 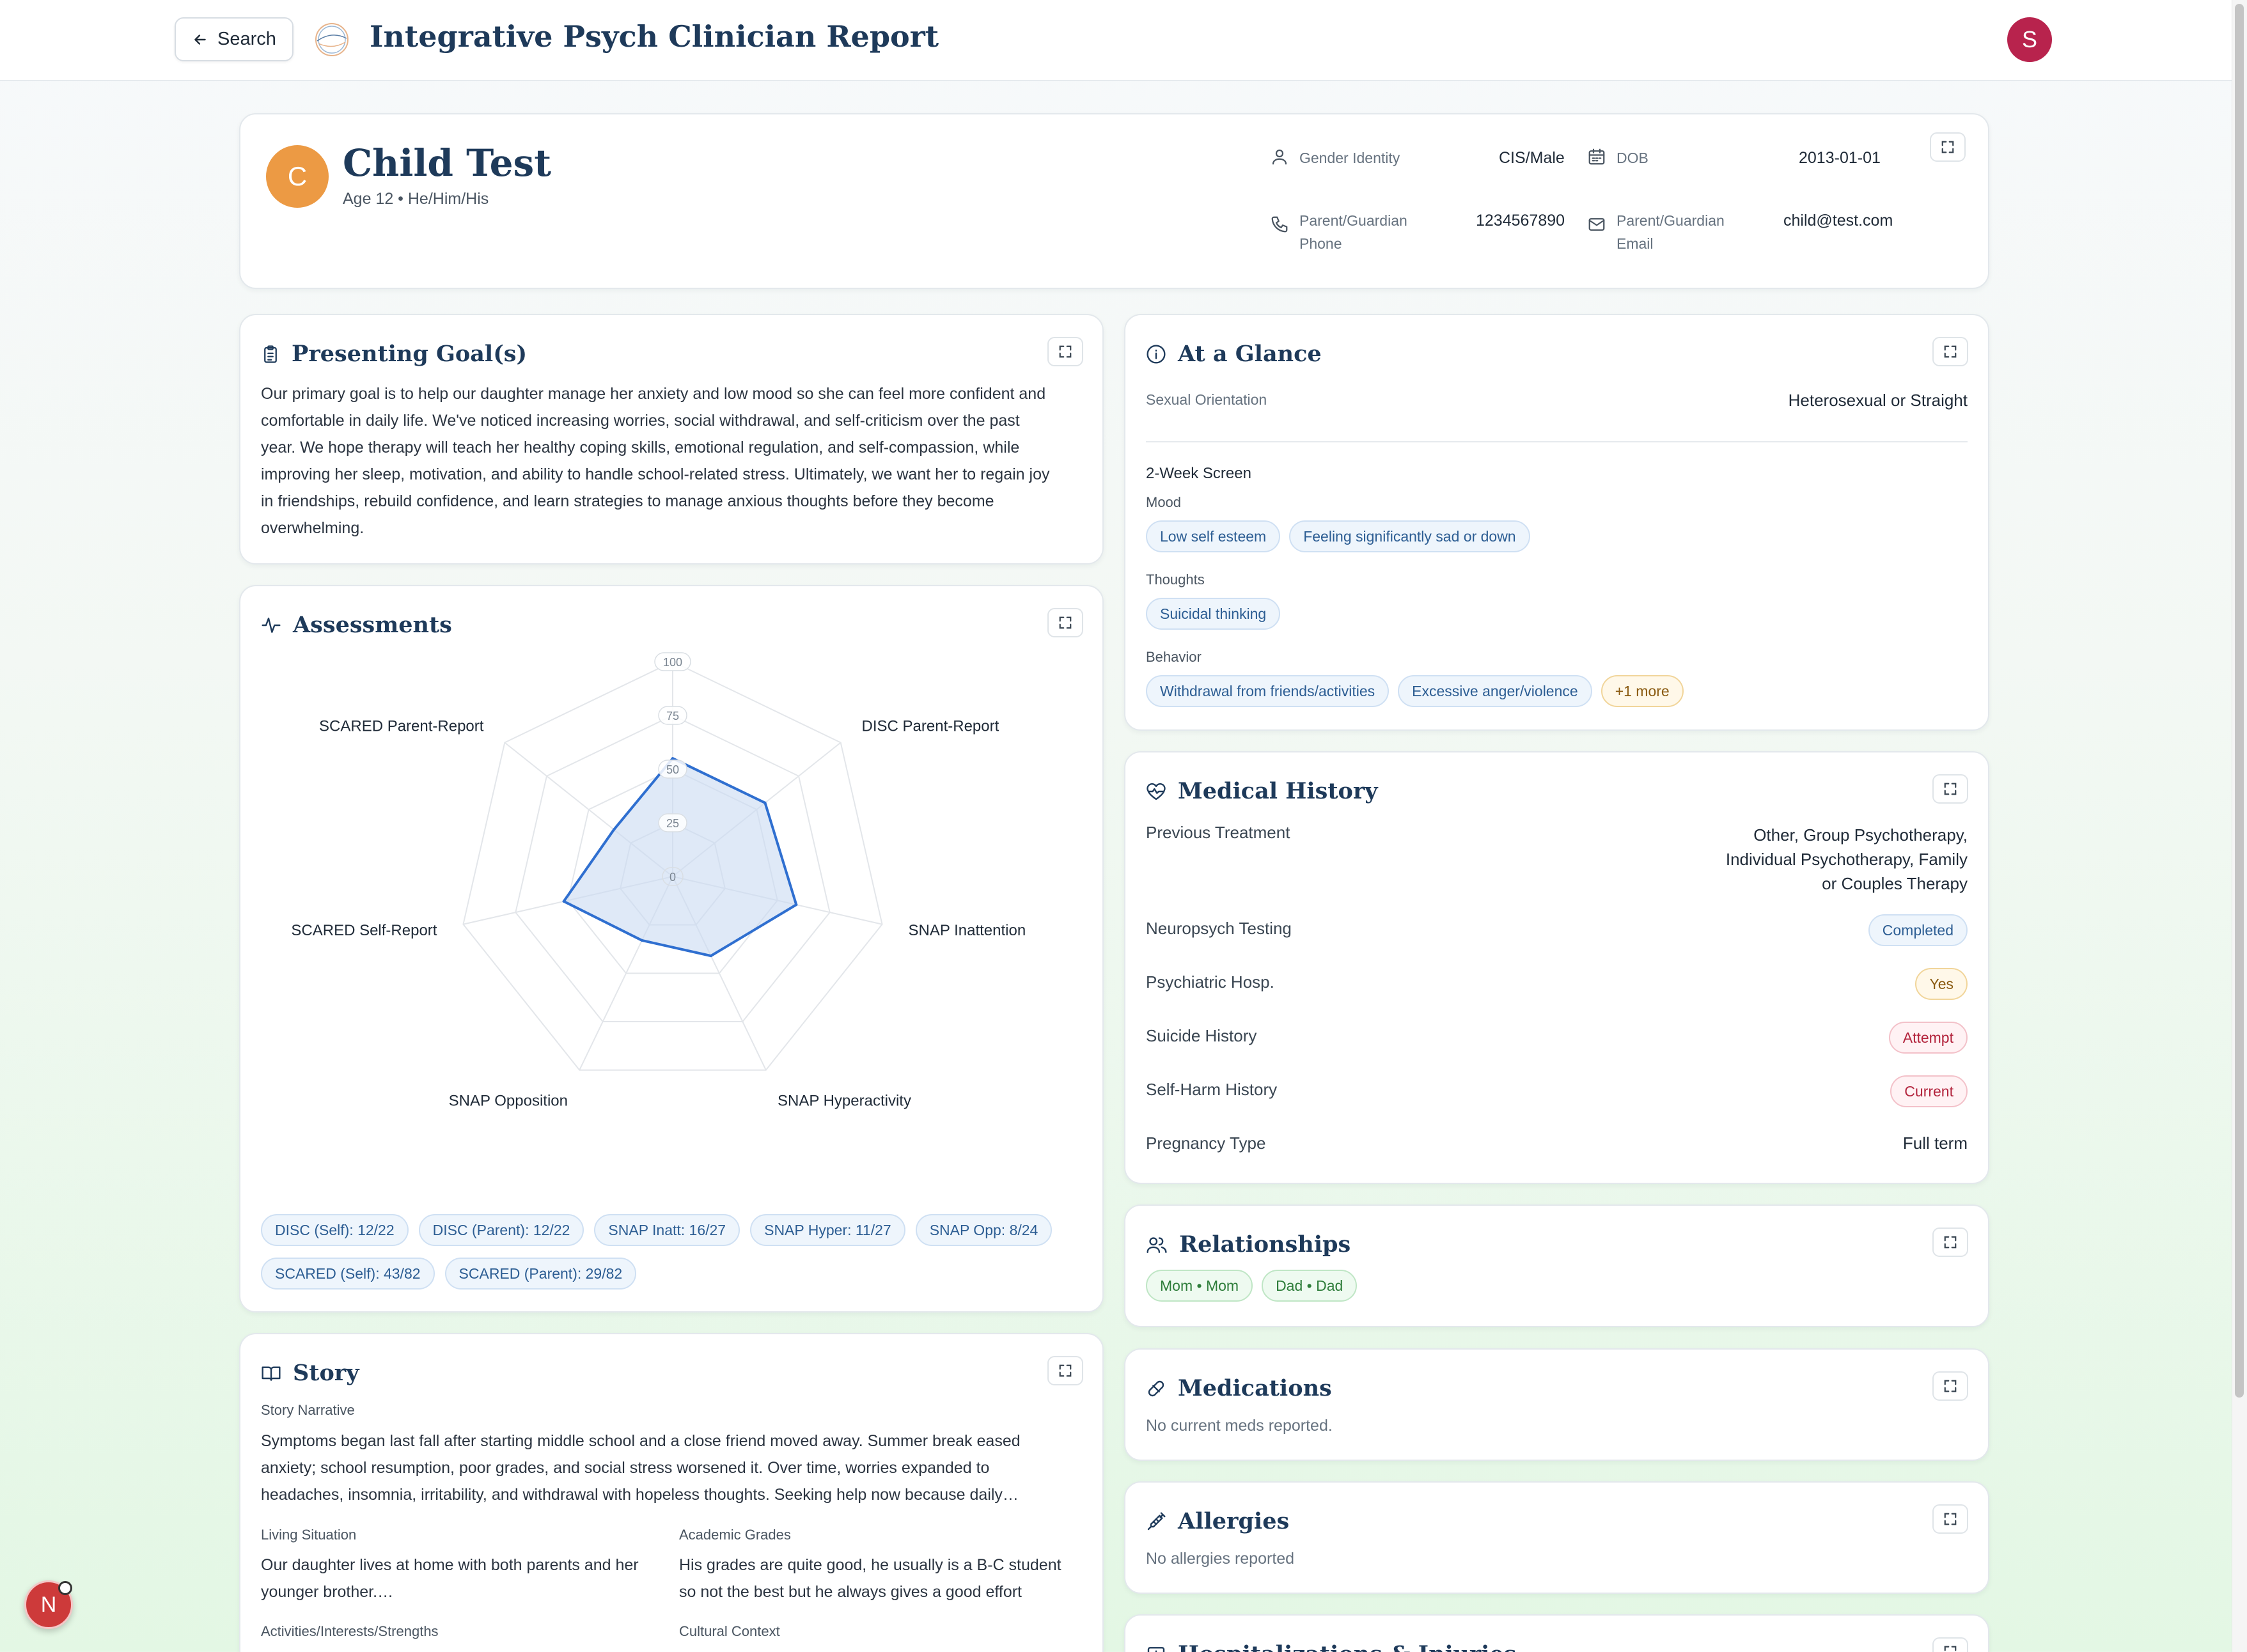 What do you see at coordinates (1596, 156) in the screenshot?
I see `calendar-icon` at bounding box center [1596, 156].